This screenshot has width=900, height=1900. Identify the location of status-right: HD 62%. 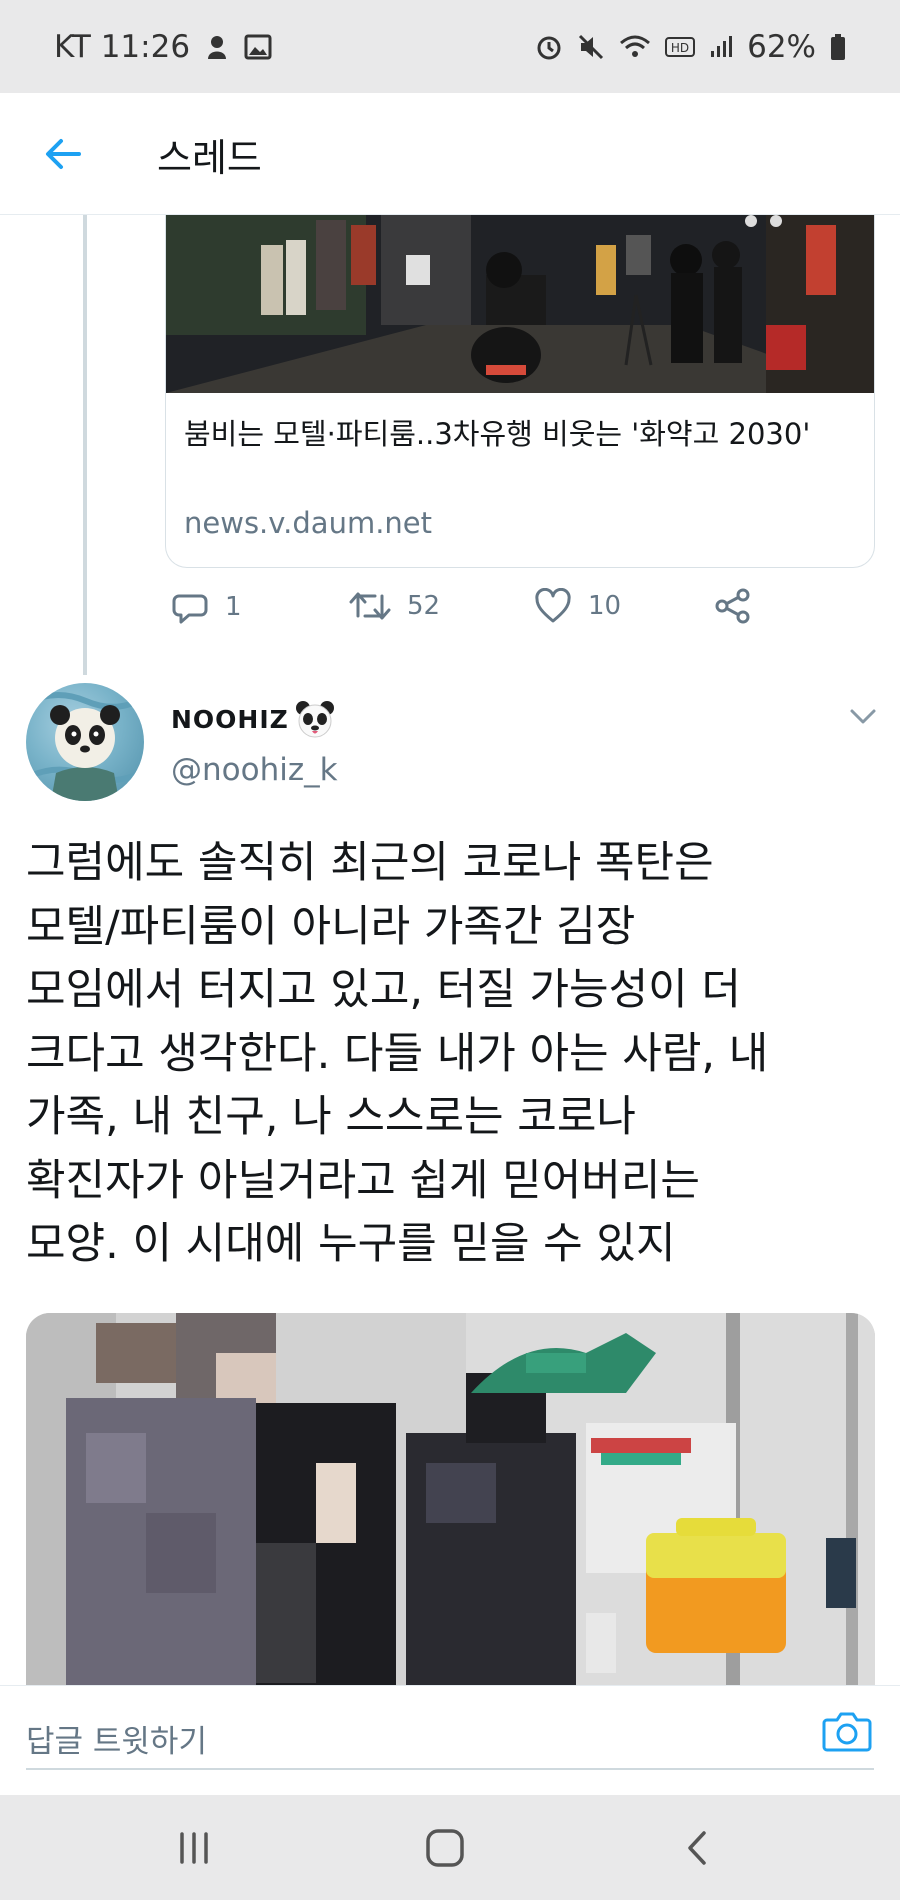
(690, 47).